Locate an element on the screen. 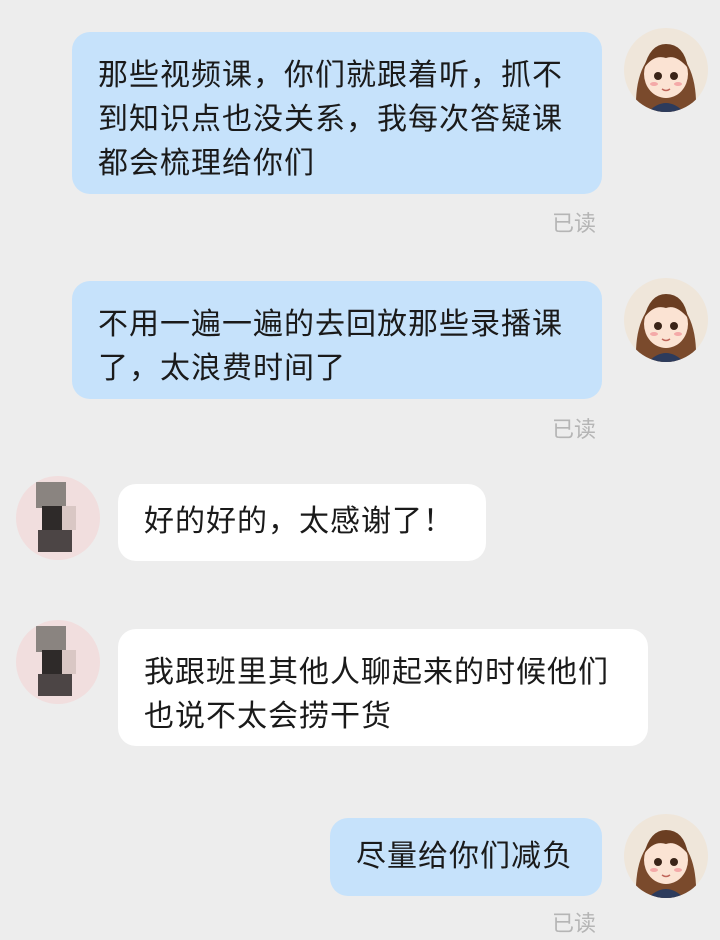 Image resolution: width=720 pixels, height=940 pixels. message-bubble-other: 我跟班里其他人聊起来的时候他们 也说不太会捞干货 is located at coordinates (383, 687).